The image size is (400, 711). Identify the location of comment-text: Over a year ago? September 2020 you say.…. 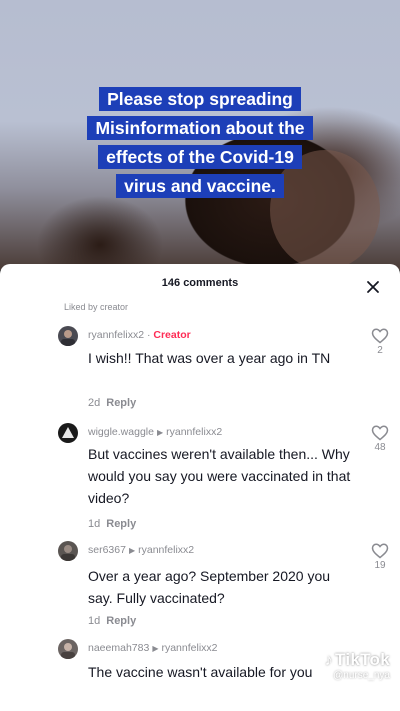
(209, 587).